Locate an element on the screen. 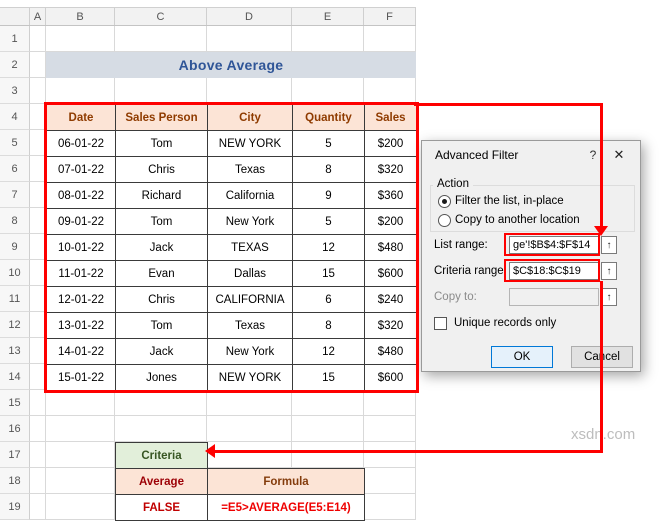  row-header-13: 13 is located at coordinates (15, 351).